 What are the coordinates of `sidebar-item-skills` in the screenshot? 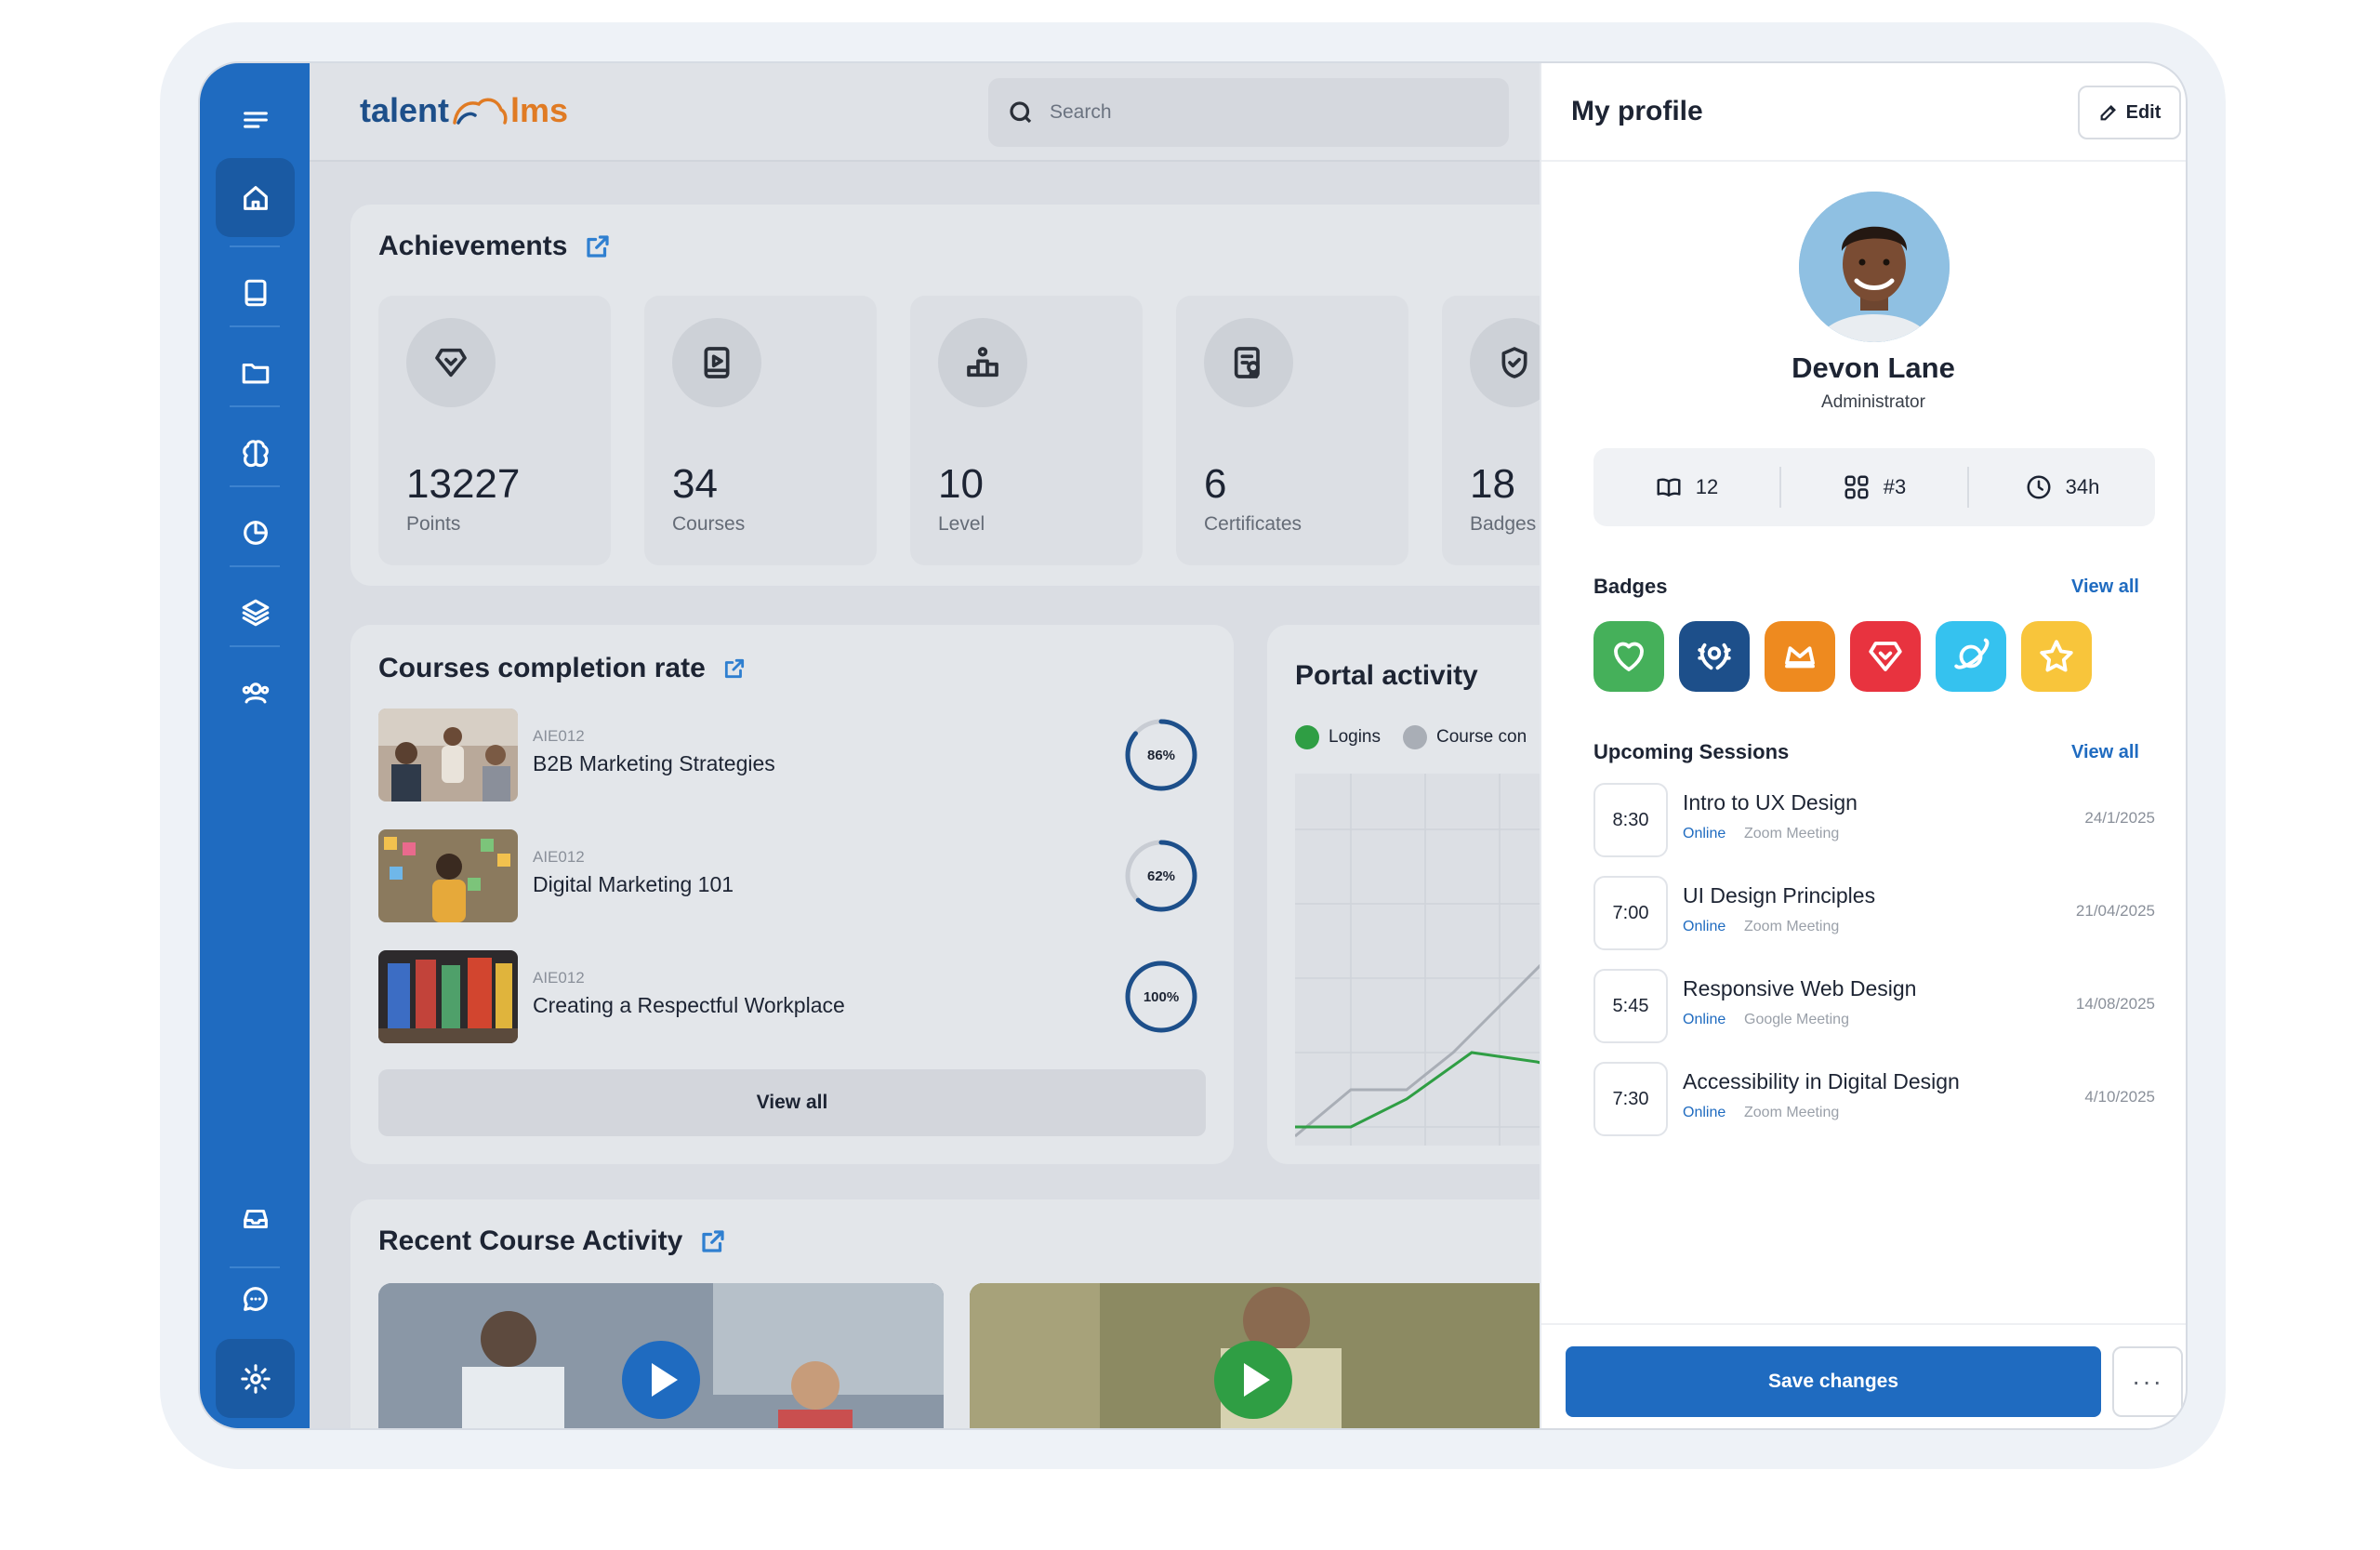 It's located at (255, 452).